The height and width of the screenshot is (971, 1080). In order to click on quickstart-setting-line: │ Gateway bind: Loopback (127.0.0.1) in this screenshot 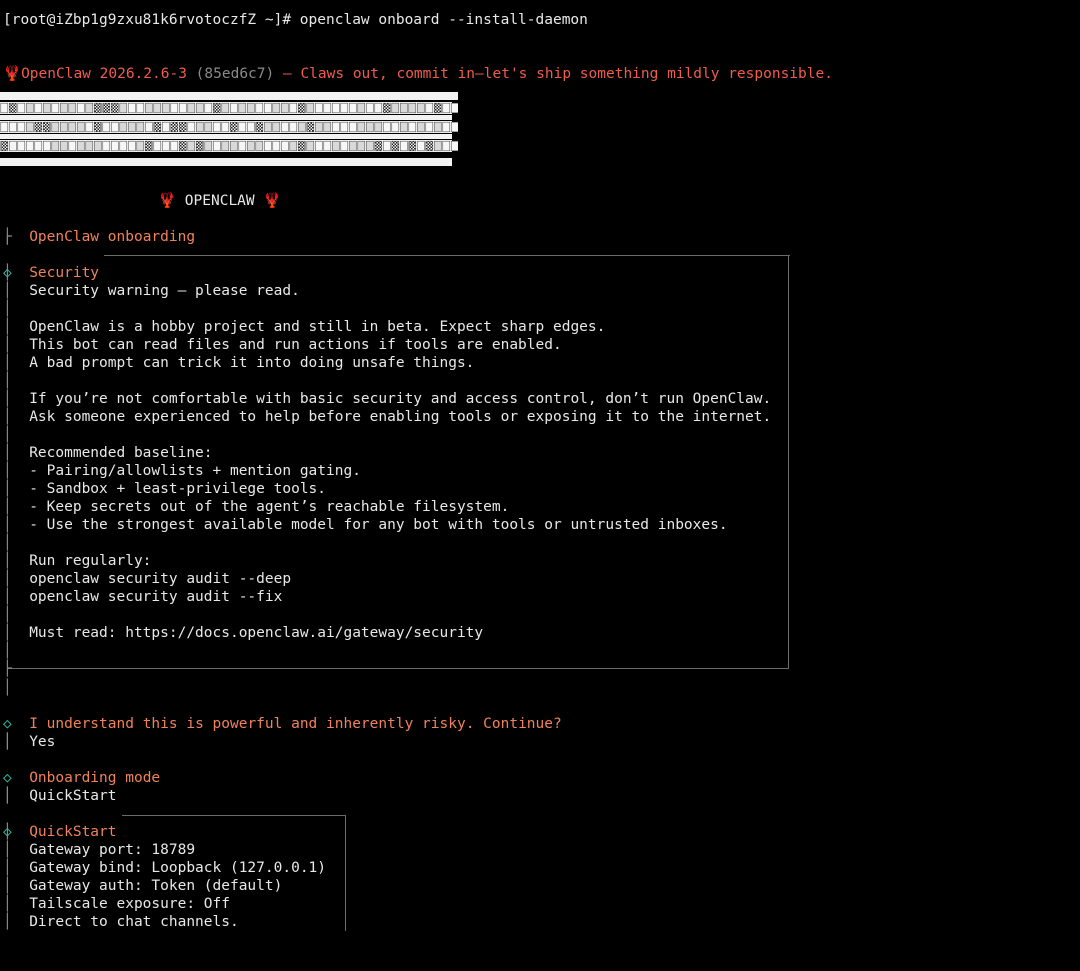, I will do `click(165, 868)`.